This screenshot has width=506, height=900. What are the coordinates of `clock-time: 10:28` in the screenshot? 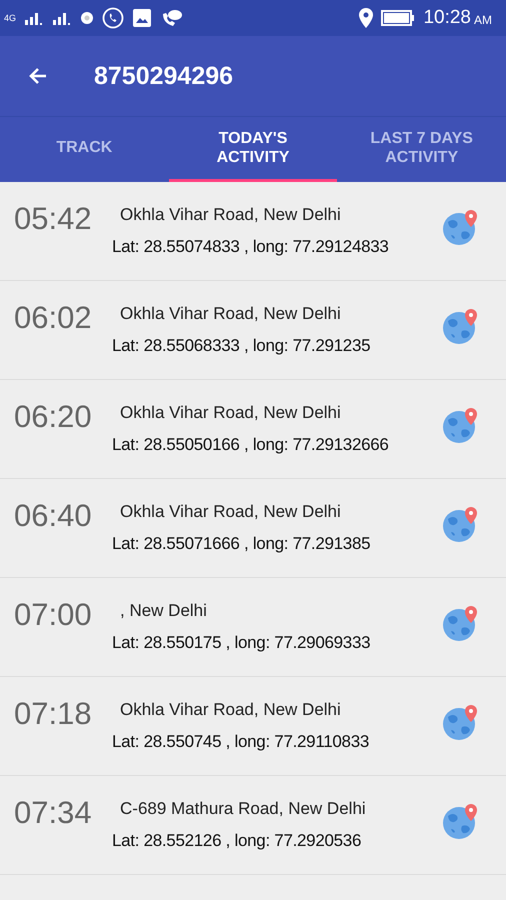 It's located at (447, 18).